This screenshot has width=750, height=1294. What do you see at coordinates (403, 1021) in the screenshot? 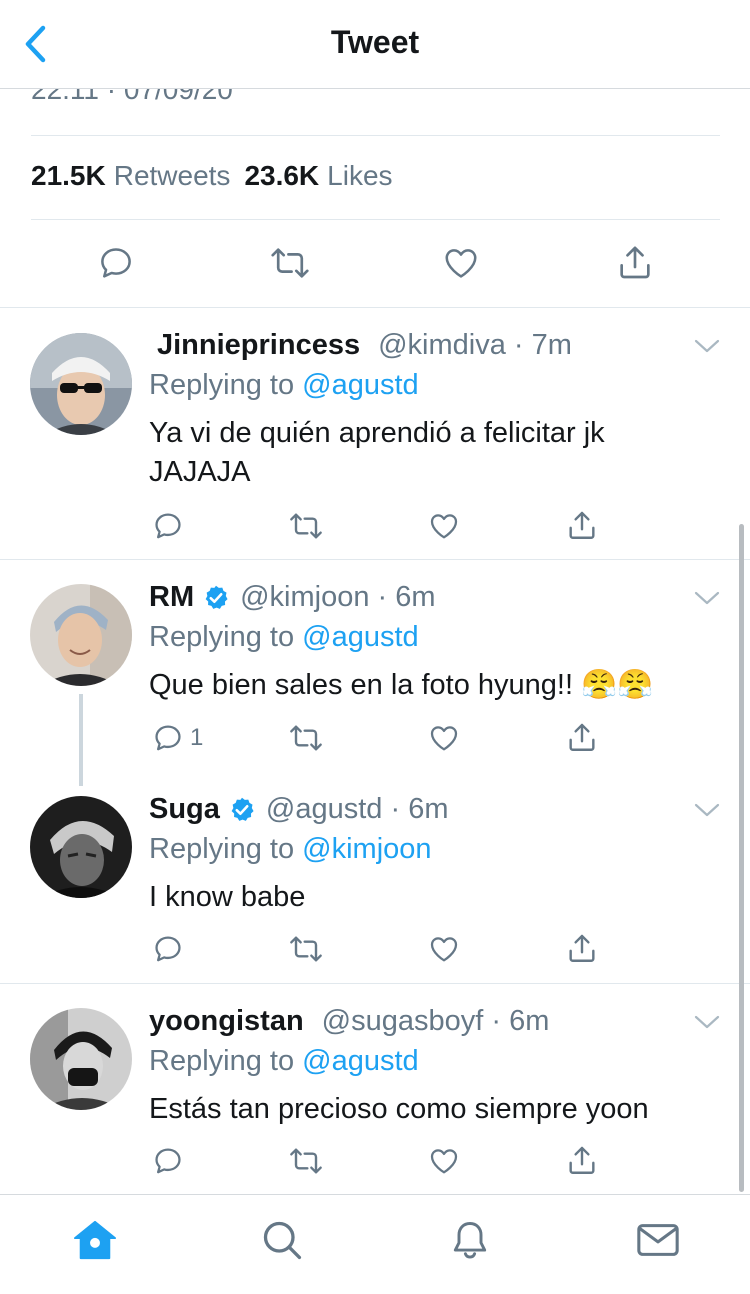
I see `handle: @sugasboyf` at bounding box center [403, 1021].